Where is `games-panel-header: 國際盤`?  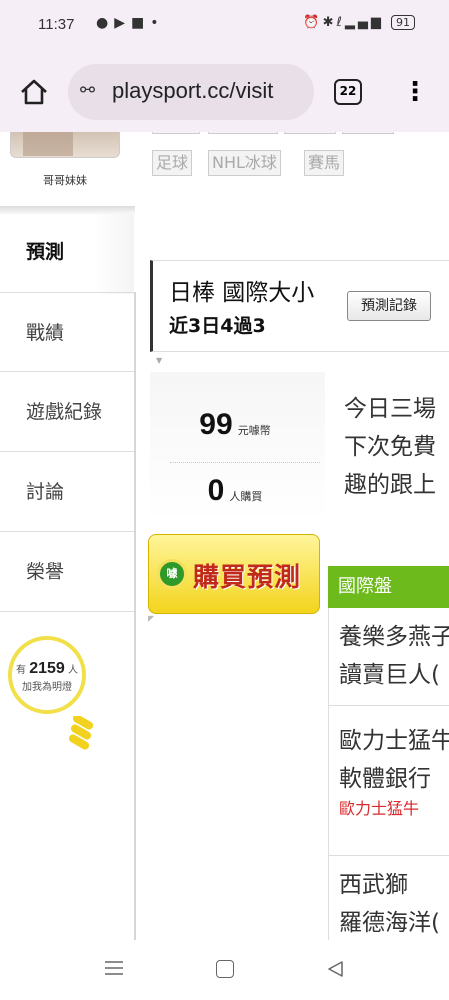 games-panel-header: 國際盤 is located at coordinates (388, 587).